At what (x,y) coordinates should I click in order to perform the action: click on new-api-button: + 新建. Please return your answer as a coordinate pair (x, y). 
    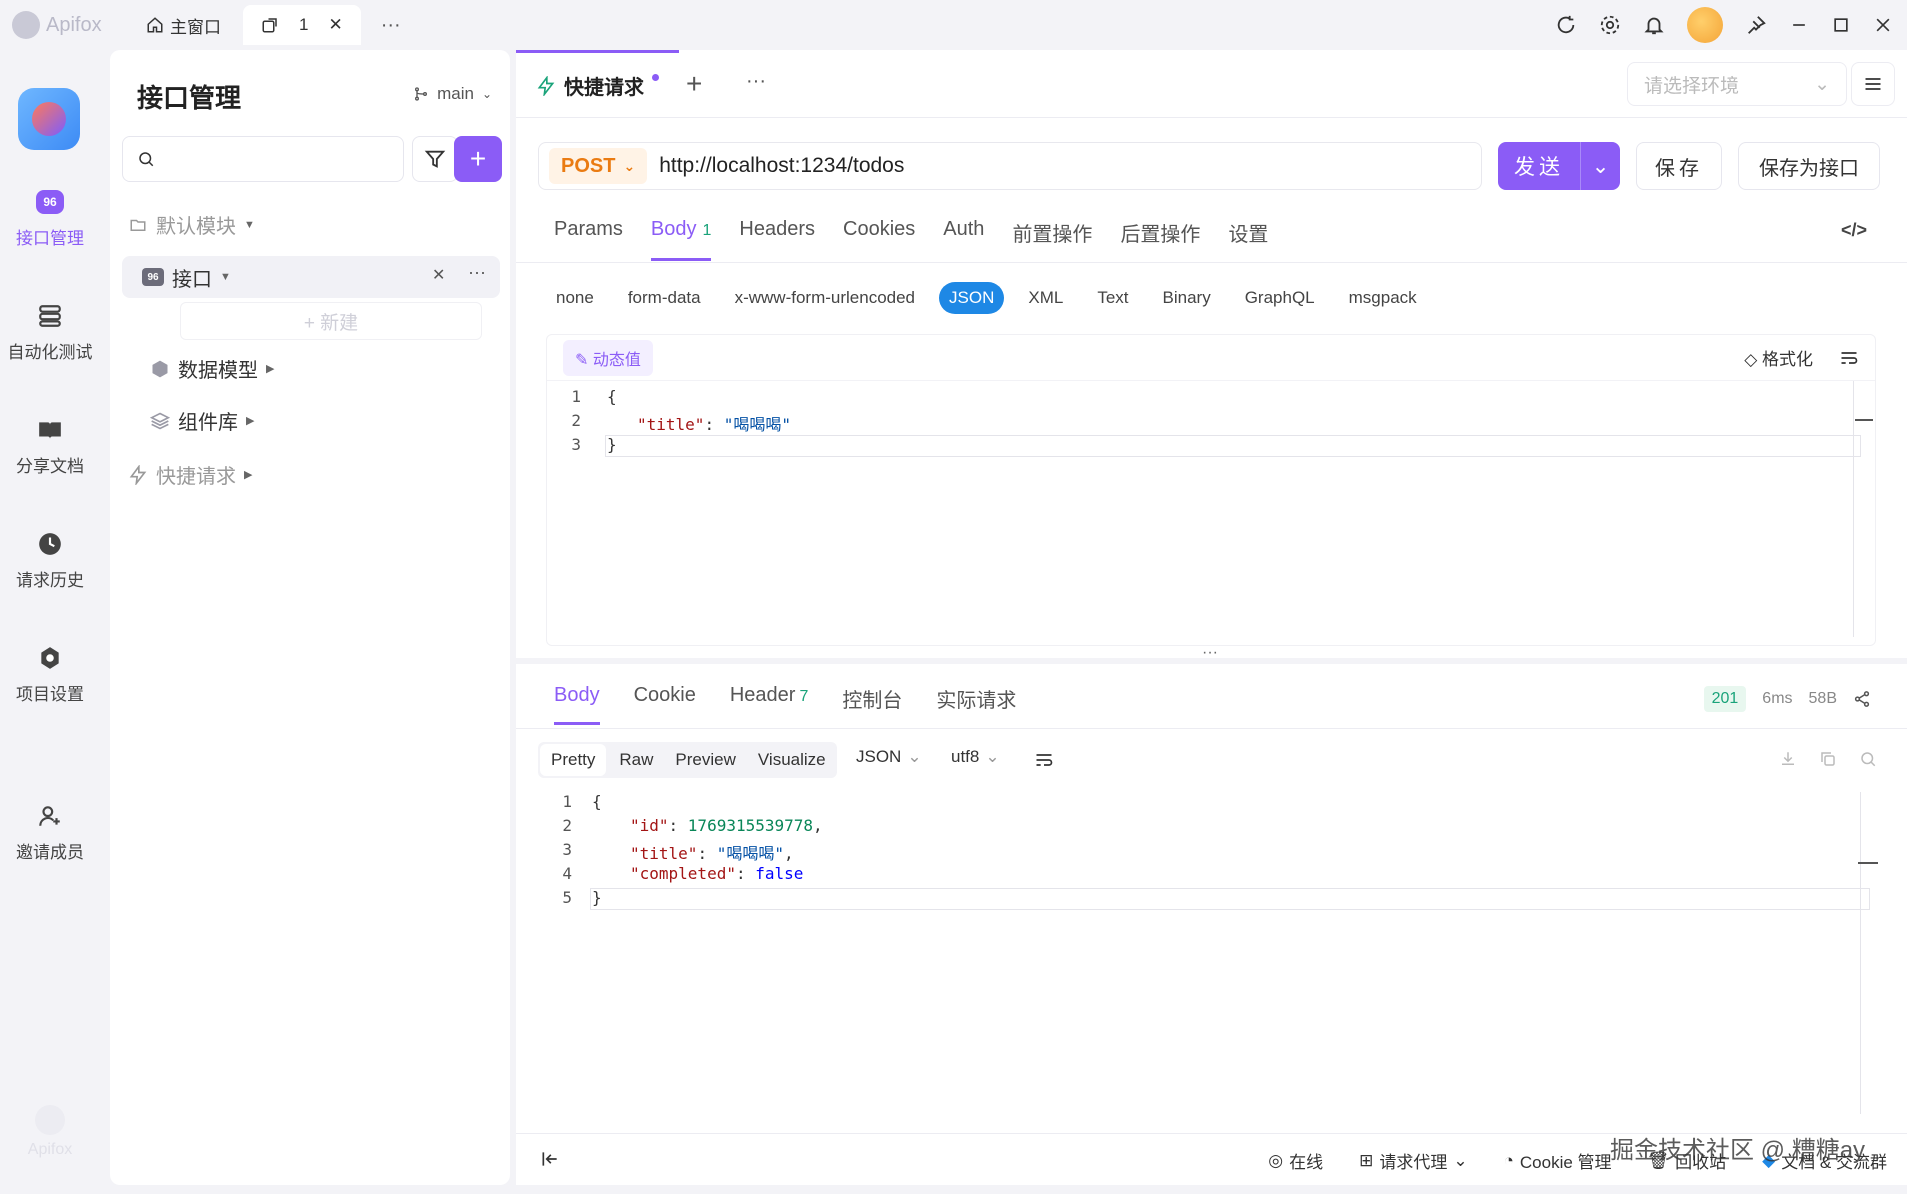
    Looking at the image, I should click on (331, 321).